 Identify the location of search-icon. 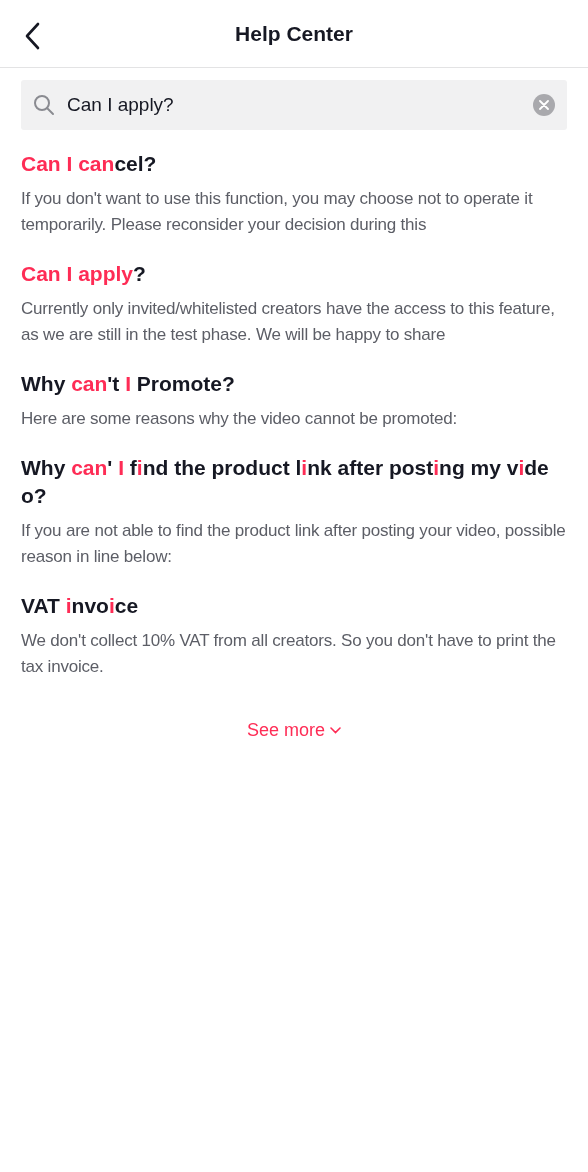
(44, 105).